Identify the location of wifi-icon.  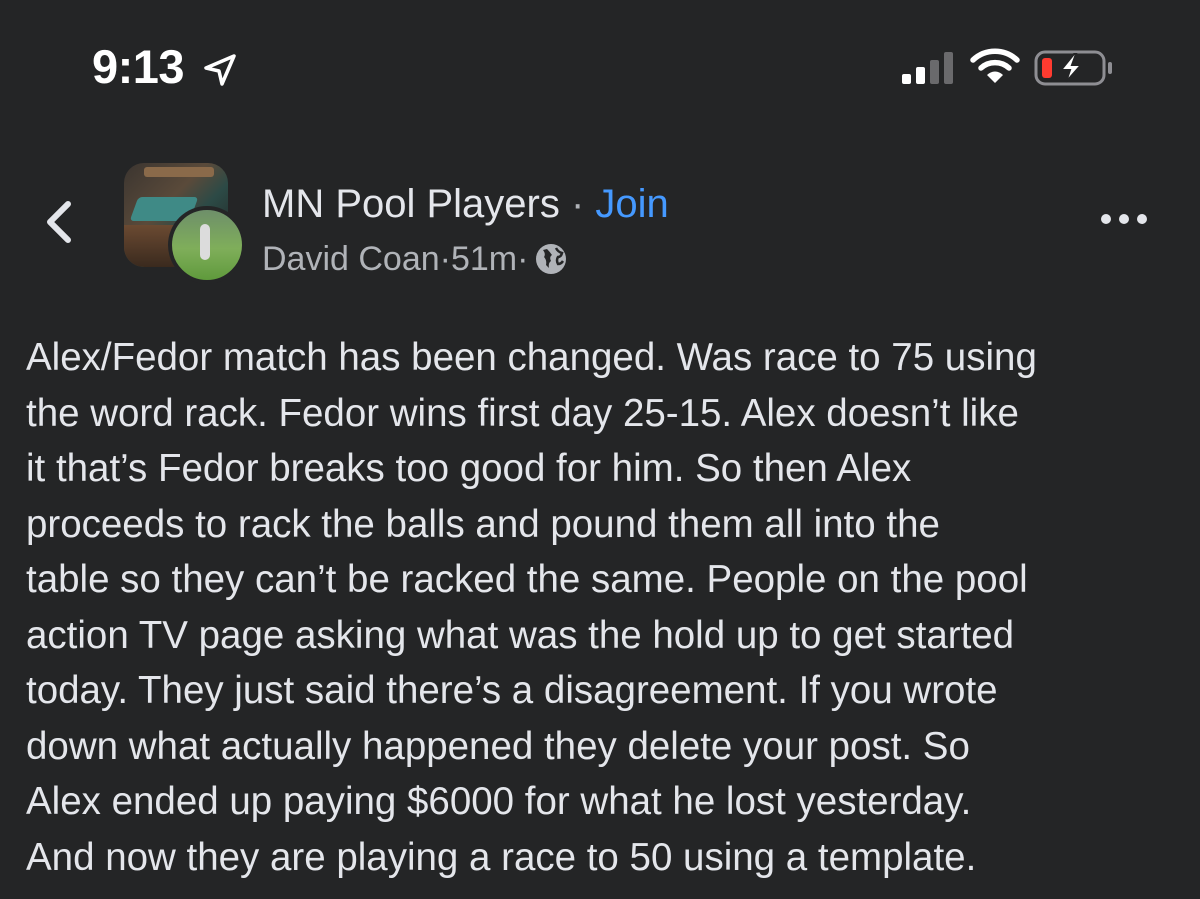
(995, 65).